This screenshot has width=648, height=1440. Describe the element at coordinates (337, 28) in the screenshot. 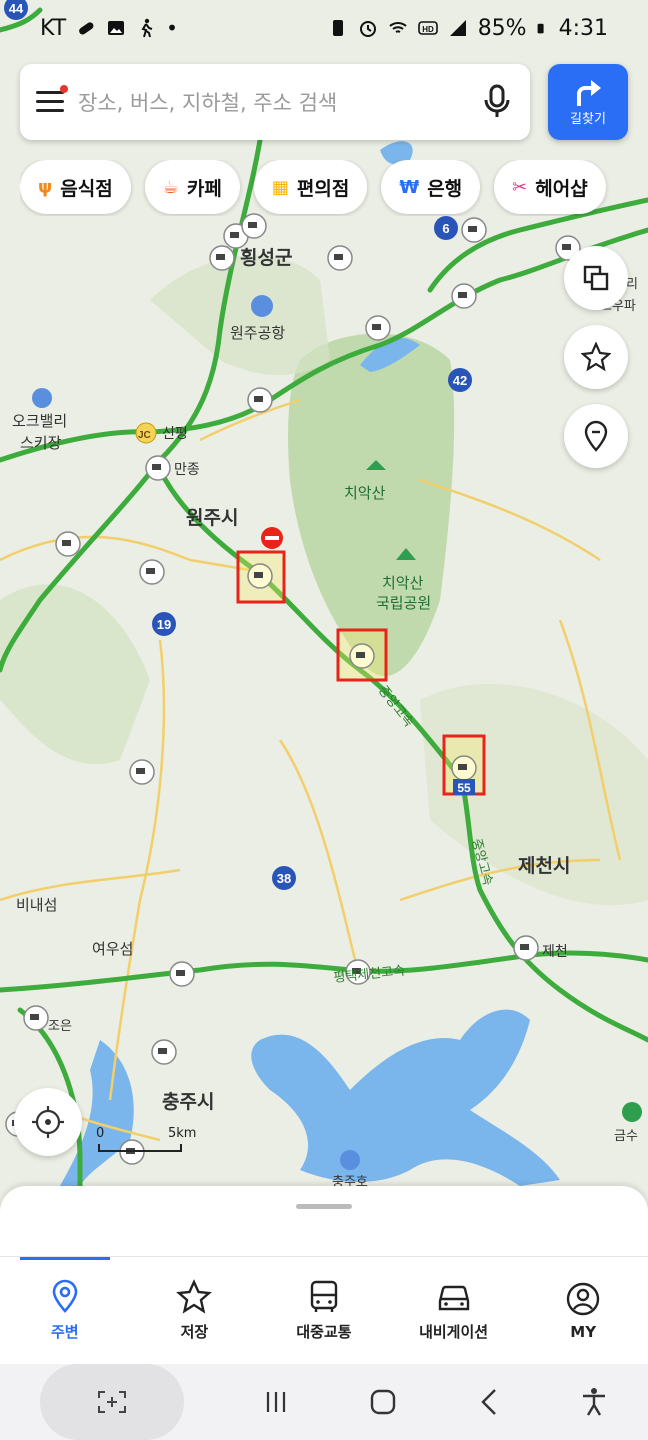

I see `battery-saver-icon` at that location.